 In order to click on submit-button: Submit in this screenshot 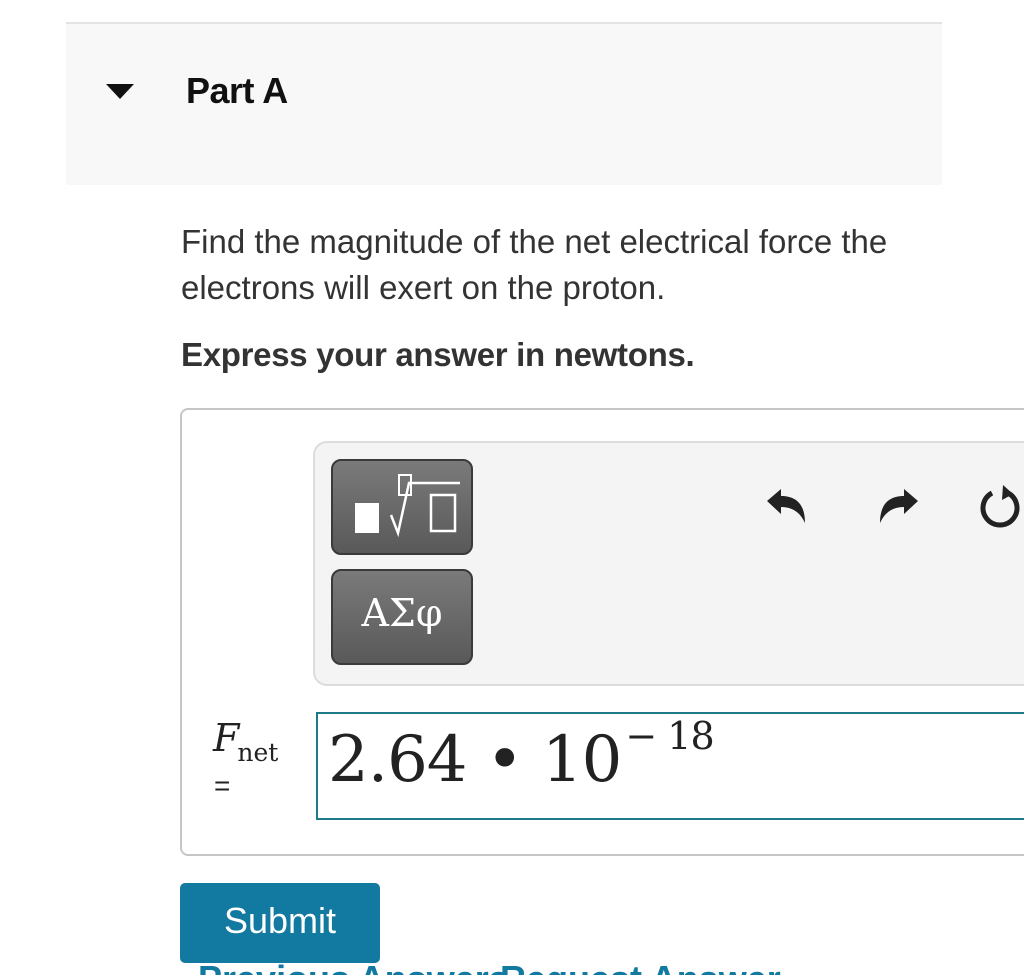, I will do `click(280, 923)`.